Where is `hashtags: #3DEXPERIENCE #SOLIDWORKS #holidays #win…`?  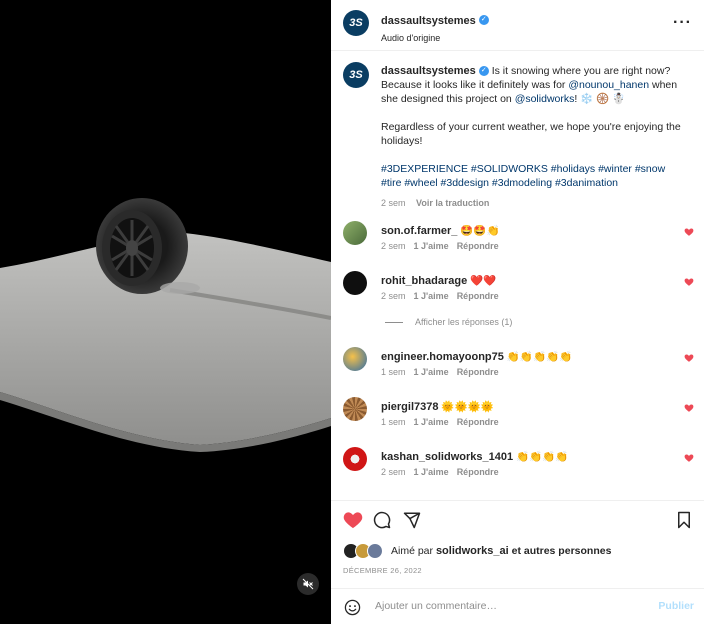 hashtags: #3DEXPERIENCE #SOLIDWORKS #holidays #win… is located at coordinates (533, 176).